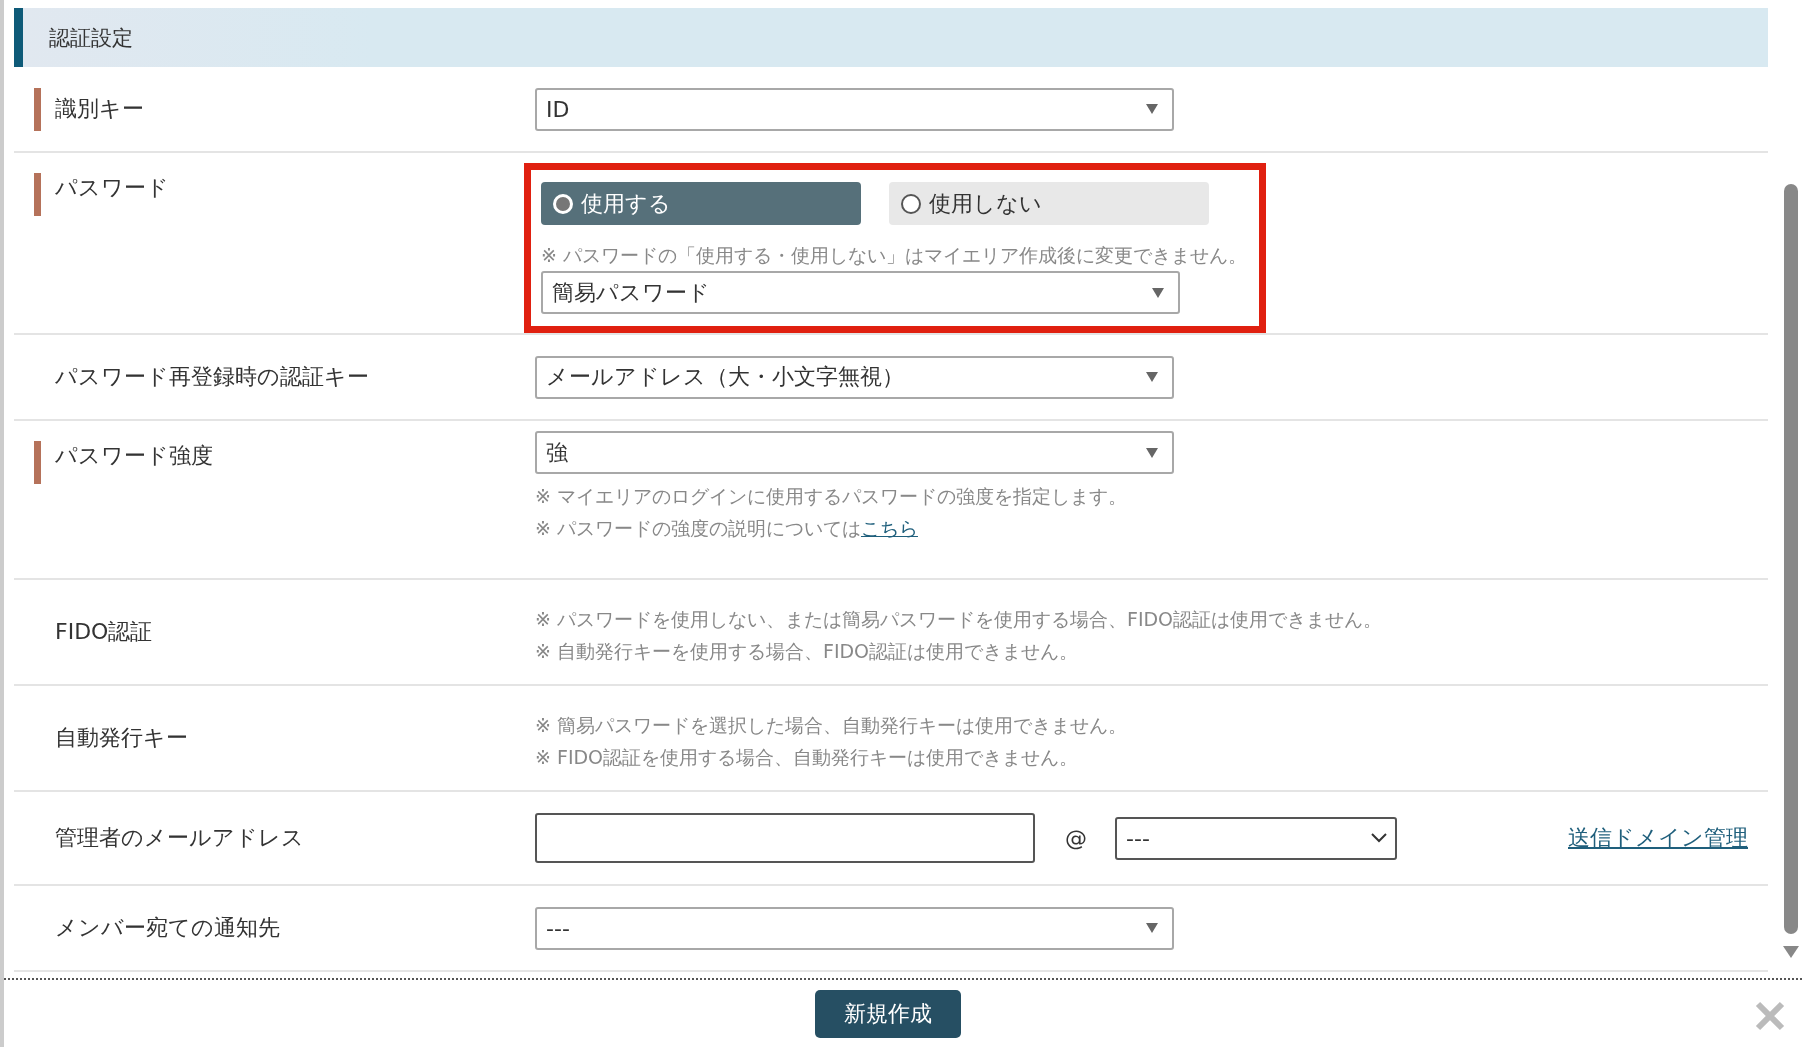 This screenshot has height=1047, width=1802. What do you see at coordinates (860, 292) in the screenshot?
I see `select-field: 簡易パスワード` at bounding box center [860, 292].